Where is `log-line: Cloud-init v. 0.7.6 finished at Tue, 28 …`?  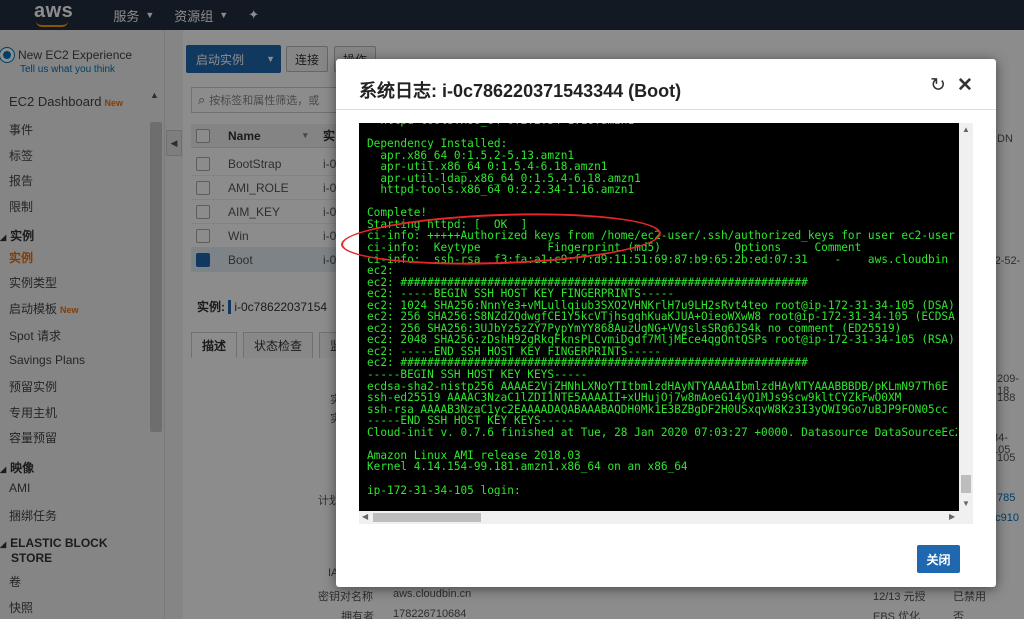
log-line: Cloud-init v. 0.7.6 finished at Tue, 28 … is located at coordinates (662, 432).